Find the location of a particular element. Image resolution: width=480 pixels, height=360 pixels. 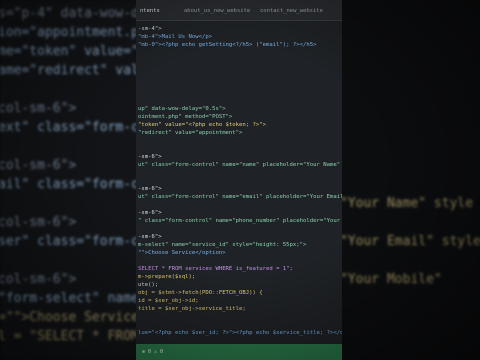

status-problems: ⊗ 0 ⚠ 0 is located at coordinates (152, 352).